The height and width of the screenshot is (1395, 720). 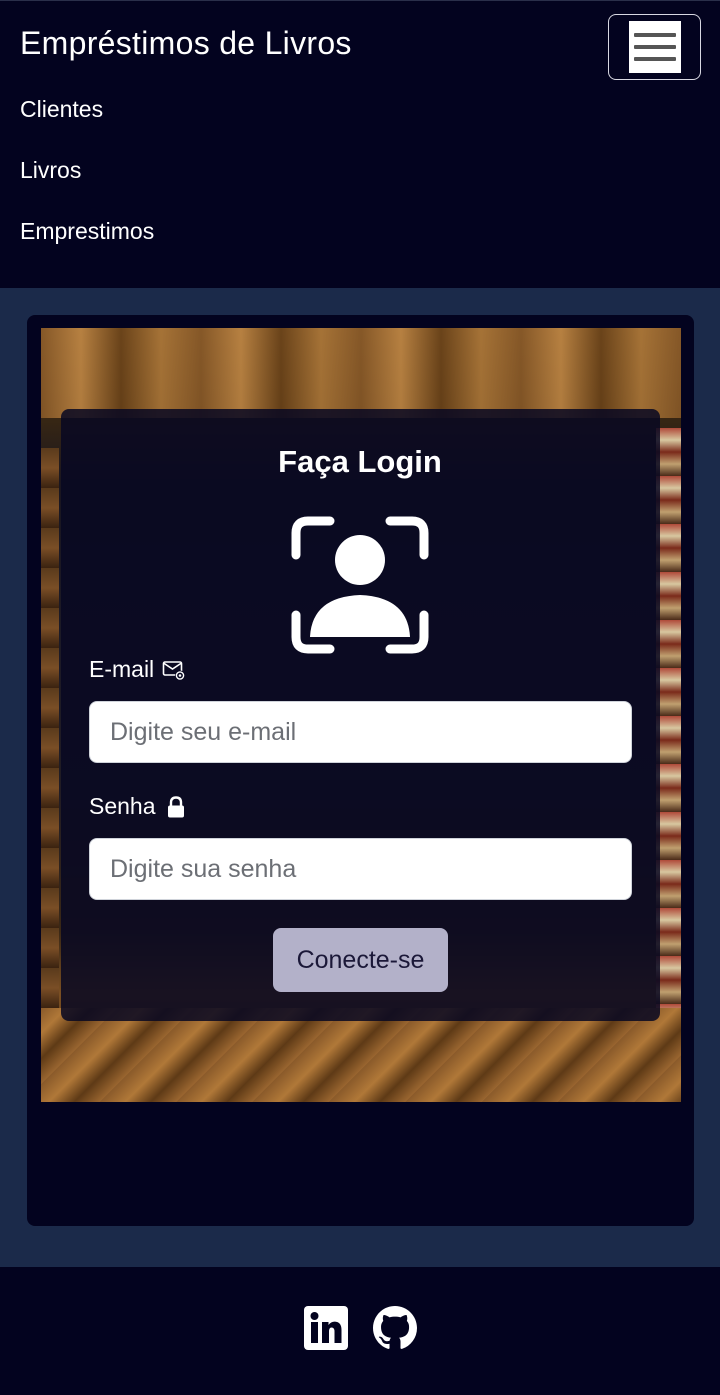 What do you see at coordinates (361, 1055) in the screenshot?
I see `library-floor` at bounding box center [361, 1055].